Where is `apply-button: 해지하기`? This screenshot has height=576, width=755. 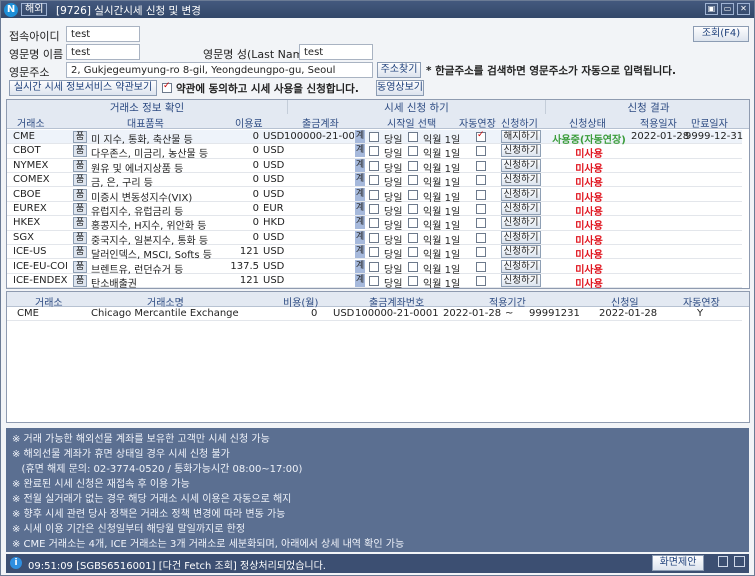
apply-button: 해지하기 is located at coordinates (521, 136).